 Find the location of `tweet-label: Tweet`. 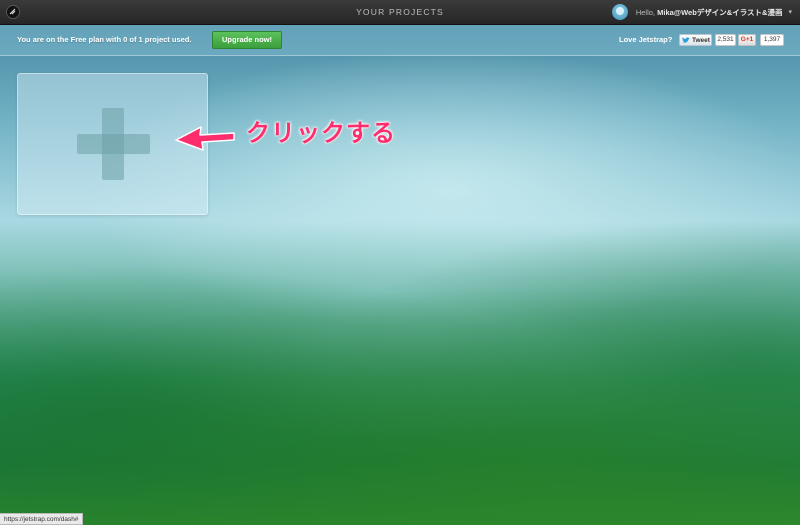

tweet-label: Tweet is located at coordinates (701, 40).